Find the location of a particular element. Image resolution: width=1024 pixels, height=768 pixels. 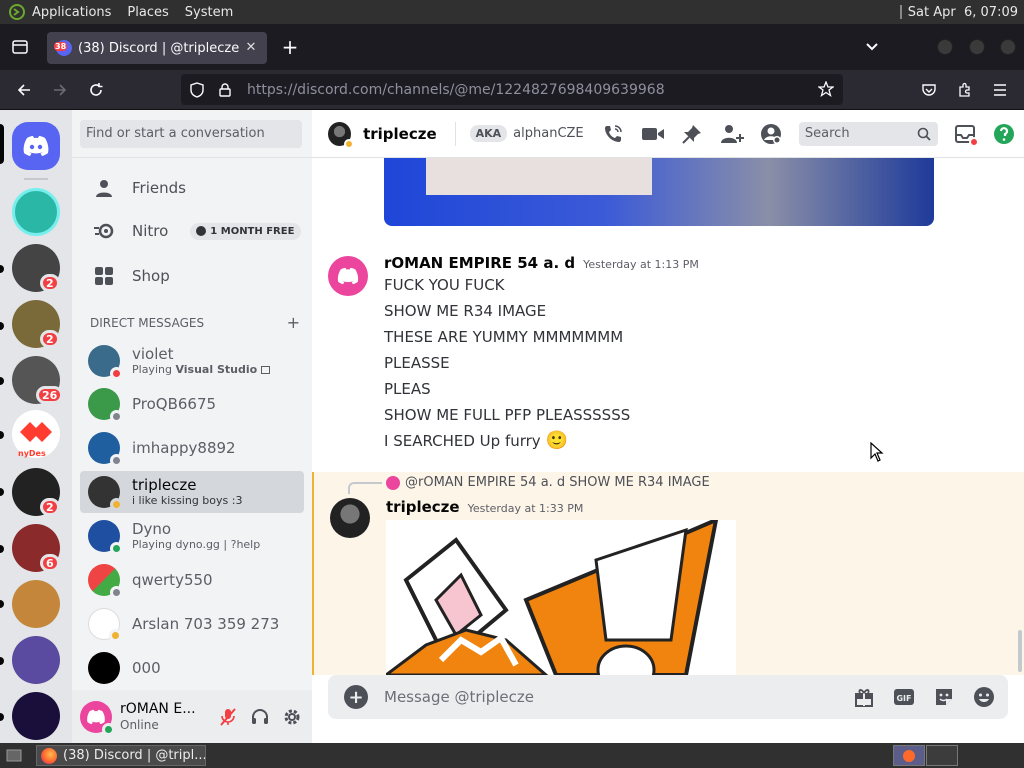

firefox-icon is located at coordinates (49, 755).